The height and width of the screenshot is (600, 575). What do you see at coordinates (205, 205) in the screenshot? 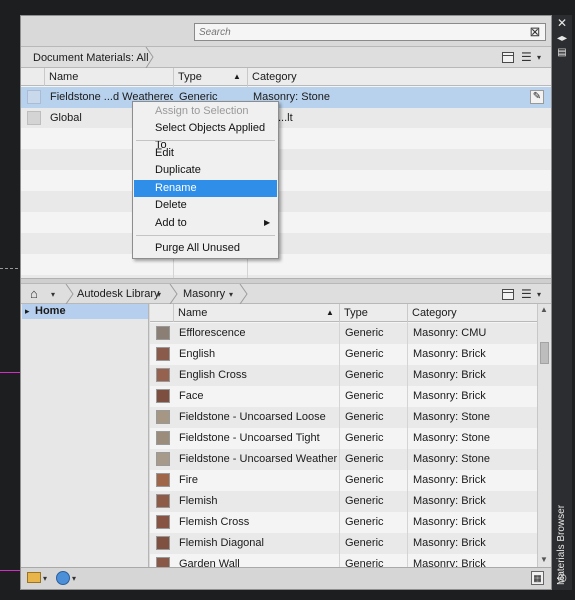
I see `menu-item-delete: Delete` at bounding box center [205, 205].